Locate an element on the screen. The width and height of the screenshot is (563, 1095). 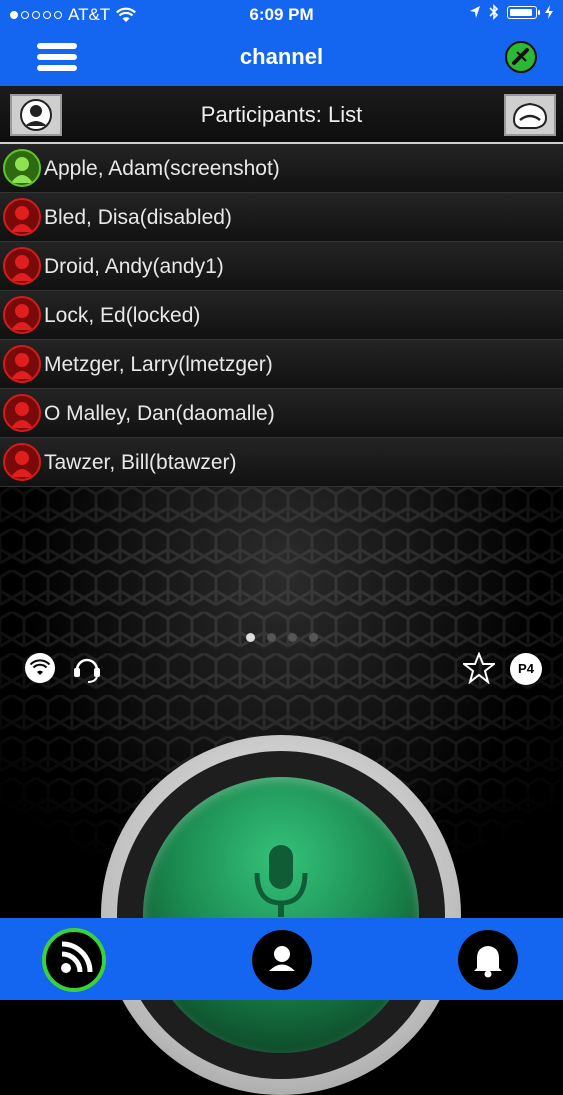
participant-name: Apple, Adam(screenshot) is located at coordinates (162, 168).